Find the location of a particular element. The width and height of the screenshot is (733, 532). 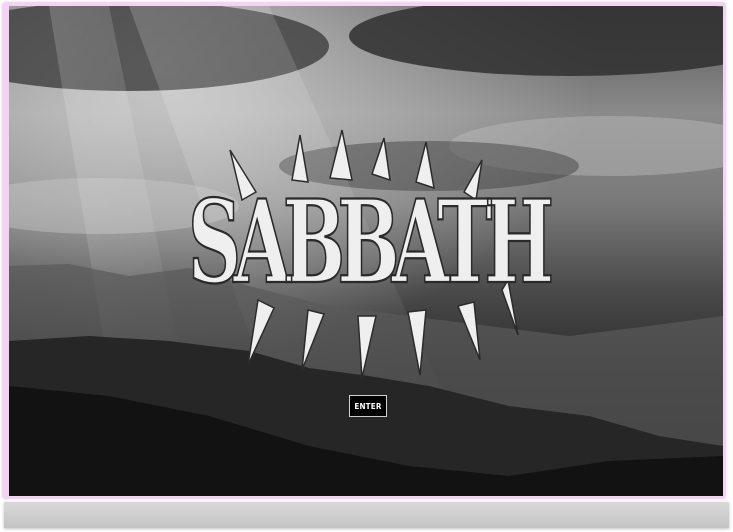

logo-text: SABBATH is located at coordinates (369, 241).